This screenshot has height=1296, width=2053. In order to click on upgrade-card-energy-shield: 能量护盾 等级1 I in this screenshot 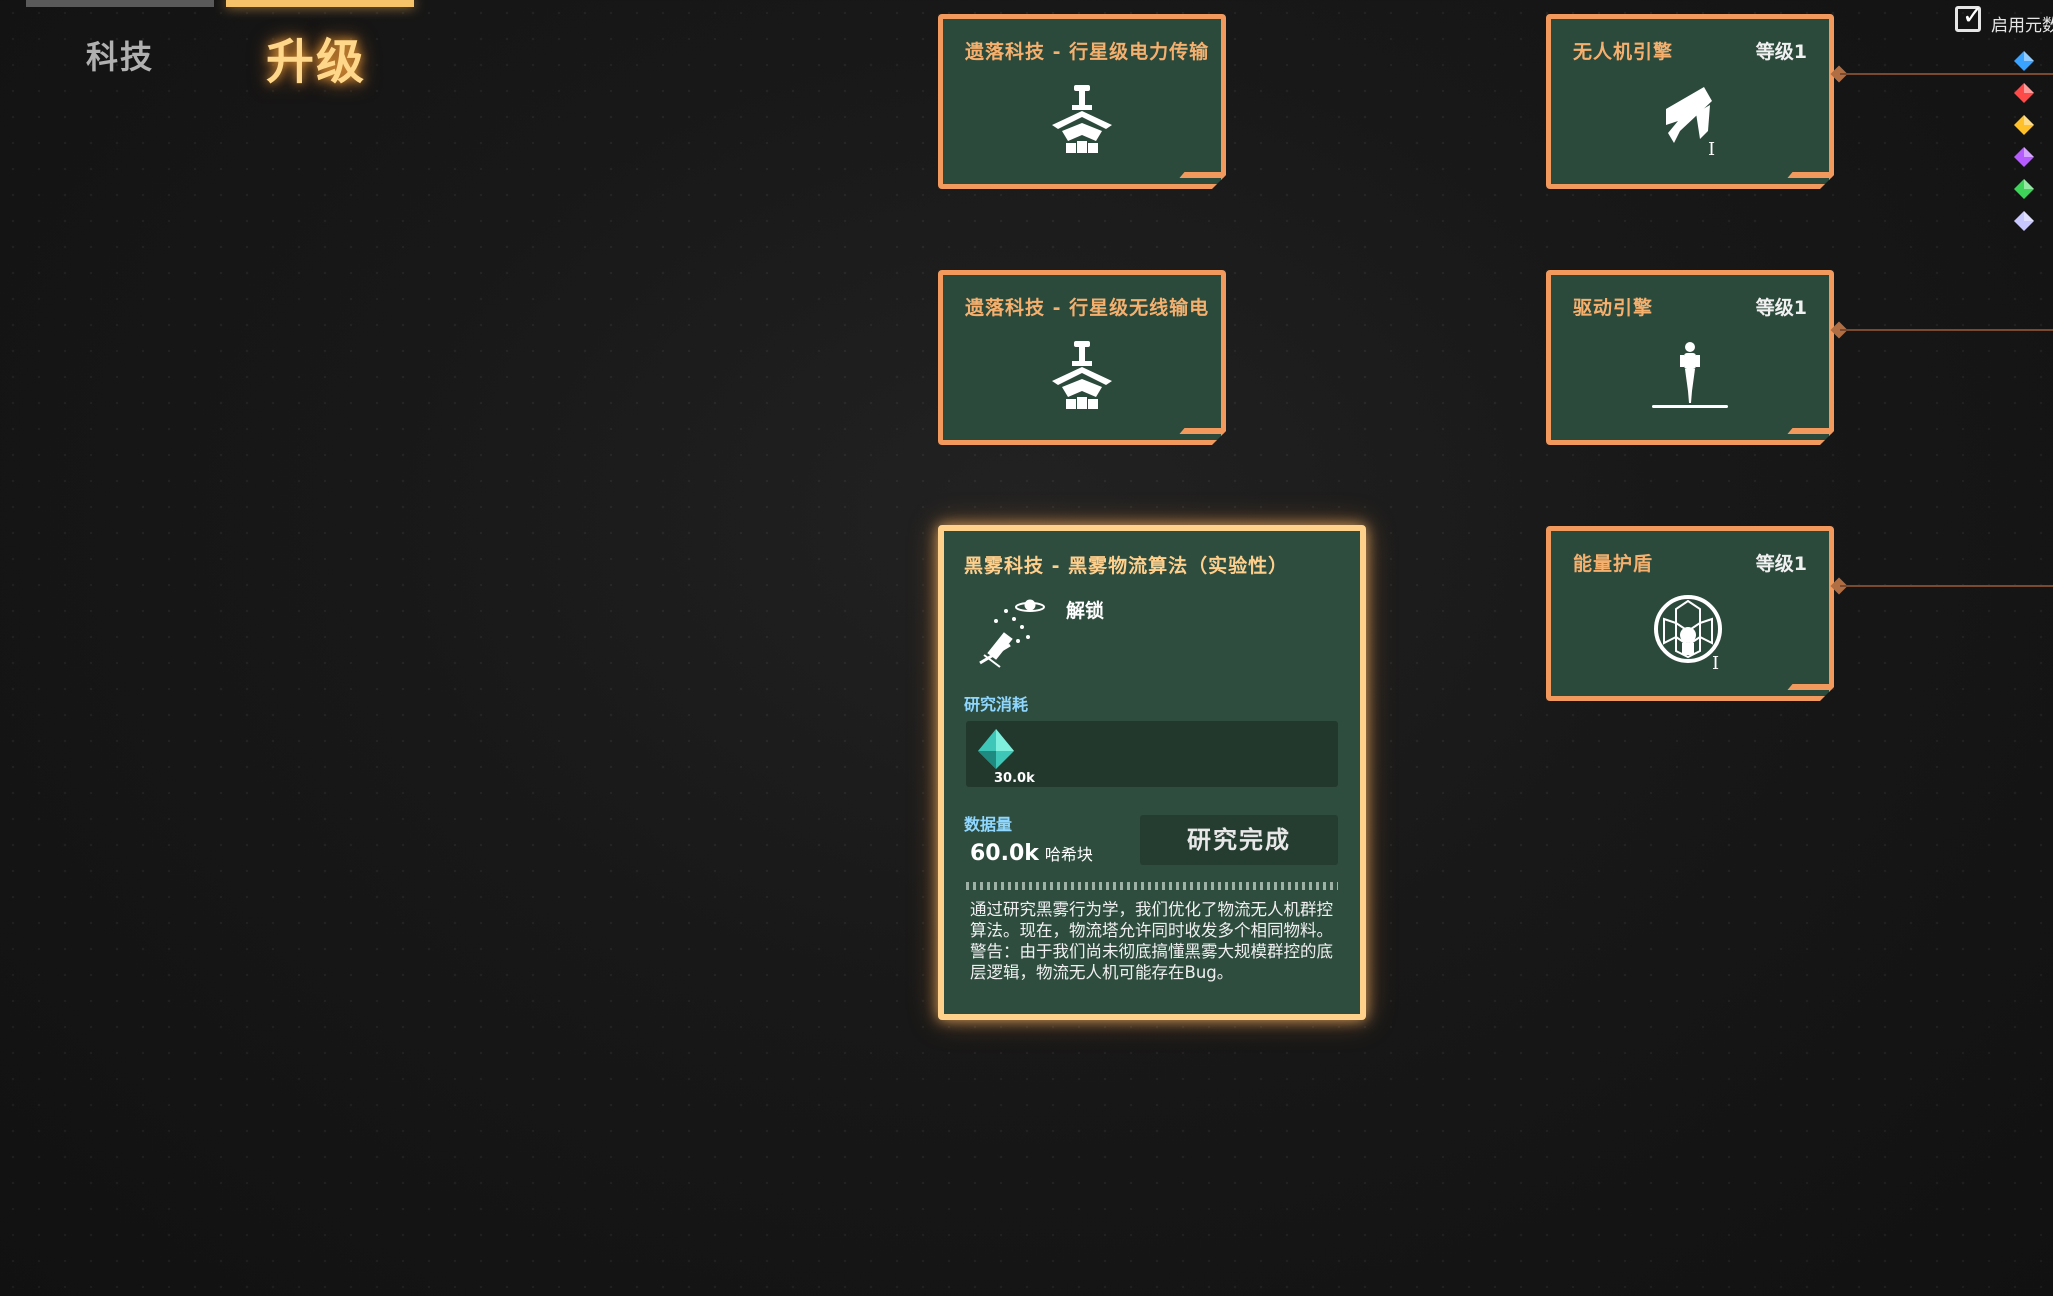, I will do `click(1690, 613)`.